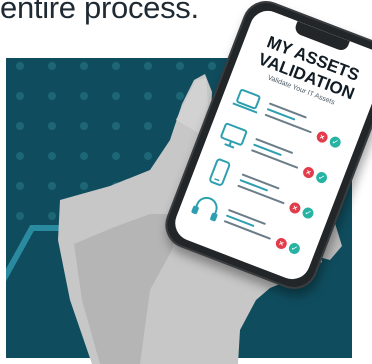 The width and height of the screenshot is (372, 364). Describe the element at coordinates (246, 101) in the screenshot. I see `laptop-icon` at that location.